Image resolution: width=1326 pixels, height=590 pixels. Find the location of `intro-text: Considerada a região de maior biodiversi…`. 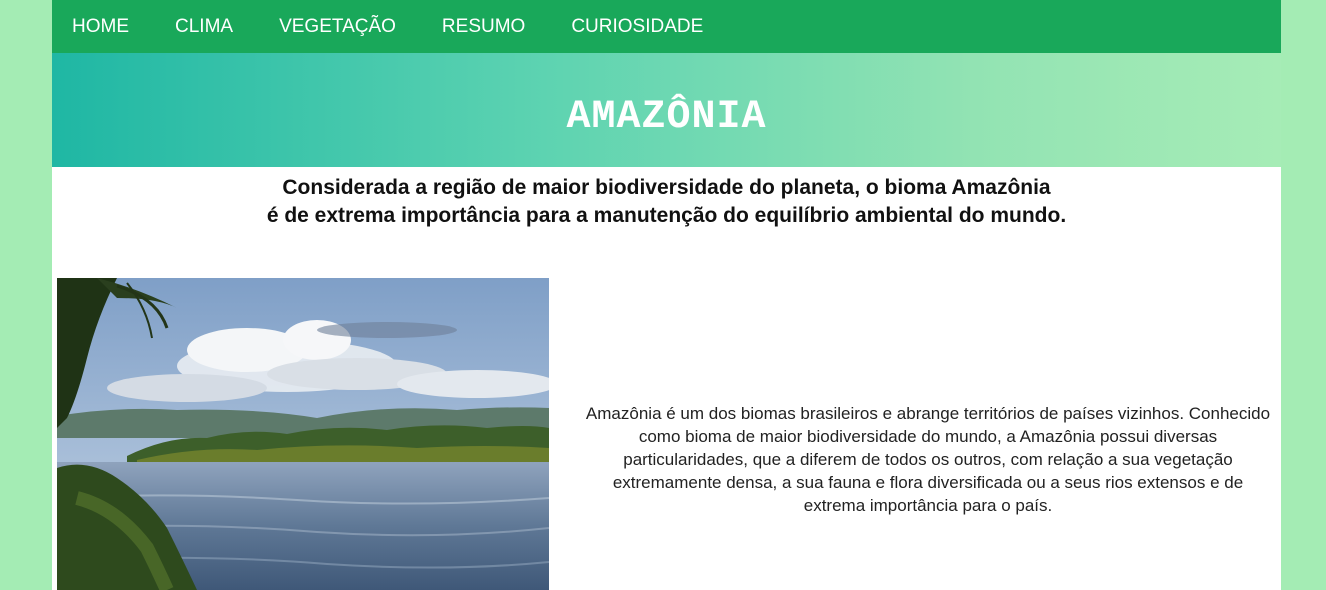

intro-text: Considerada a região de maior biodiversi… is located at coordinates (666, 202).